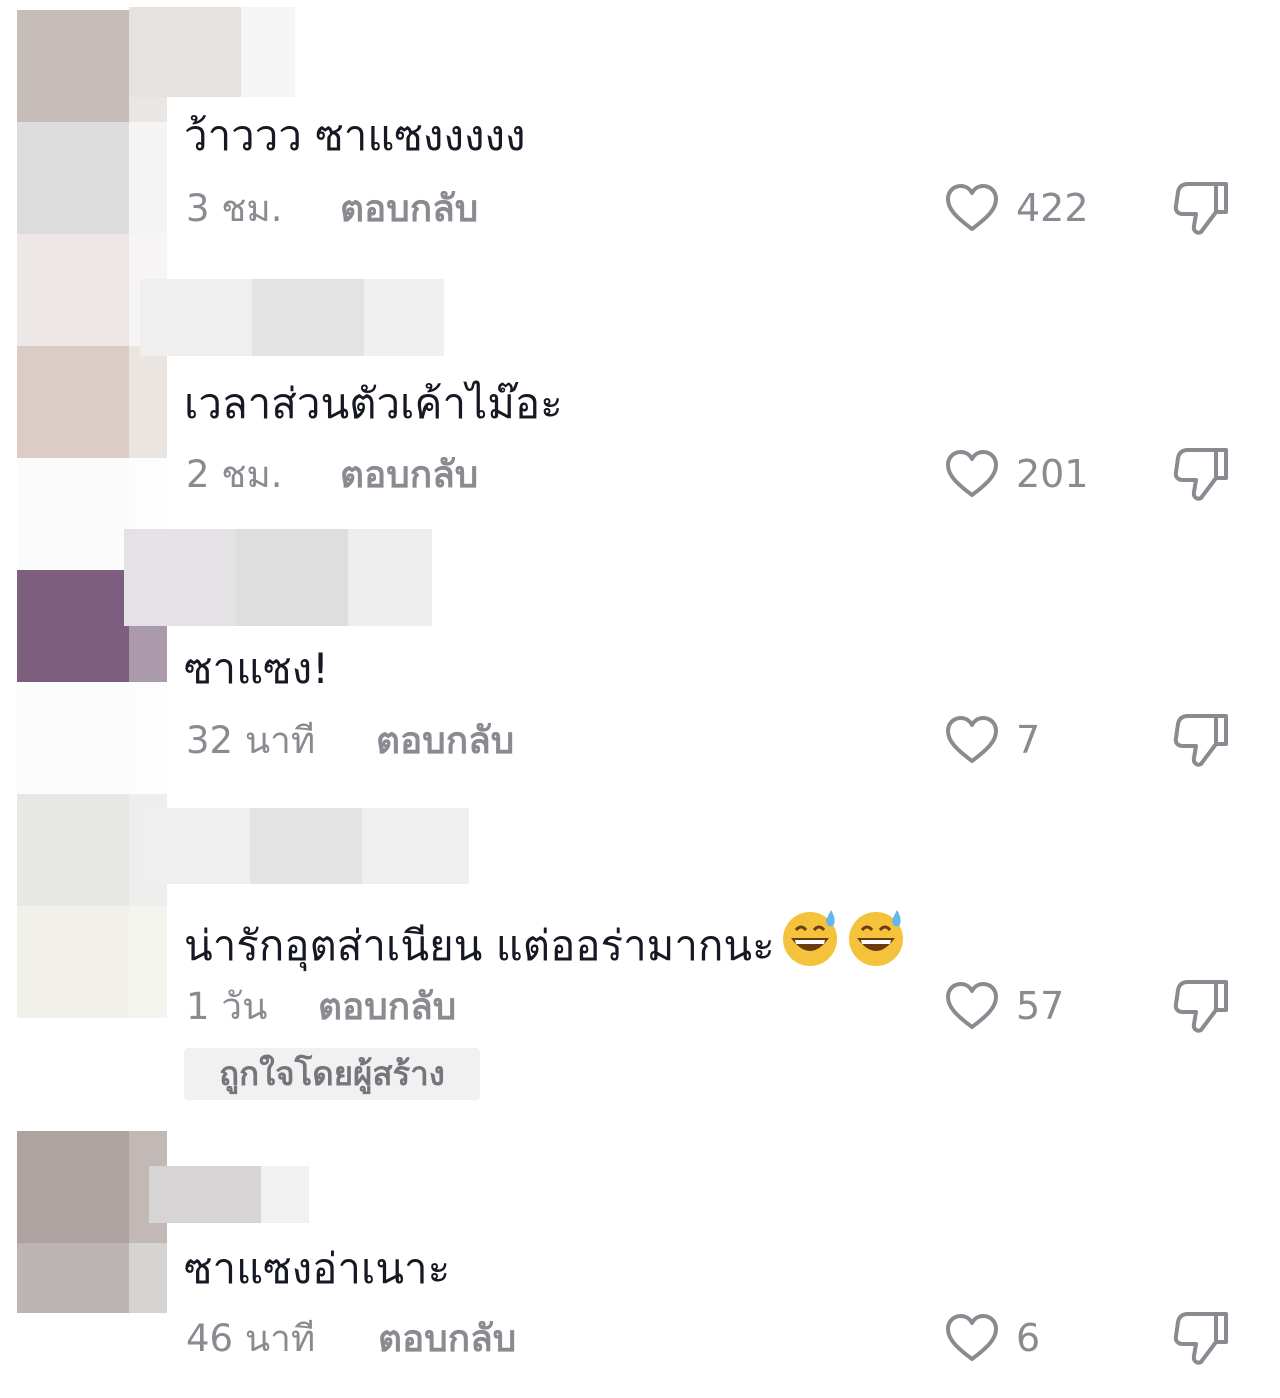 The width and height of the screenshot is (1280, 1398). I want to click on like-count: 422, so click(1052, 208).